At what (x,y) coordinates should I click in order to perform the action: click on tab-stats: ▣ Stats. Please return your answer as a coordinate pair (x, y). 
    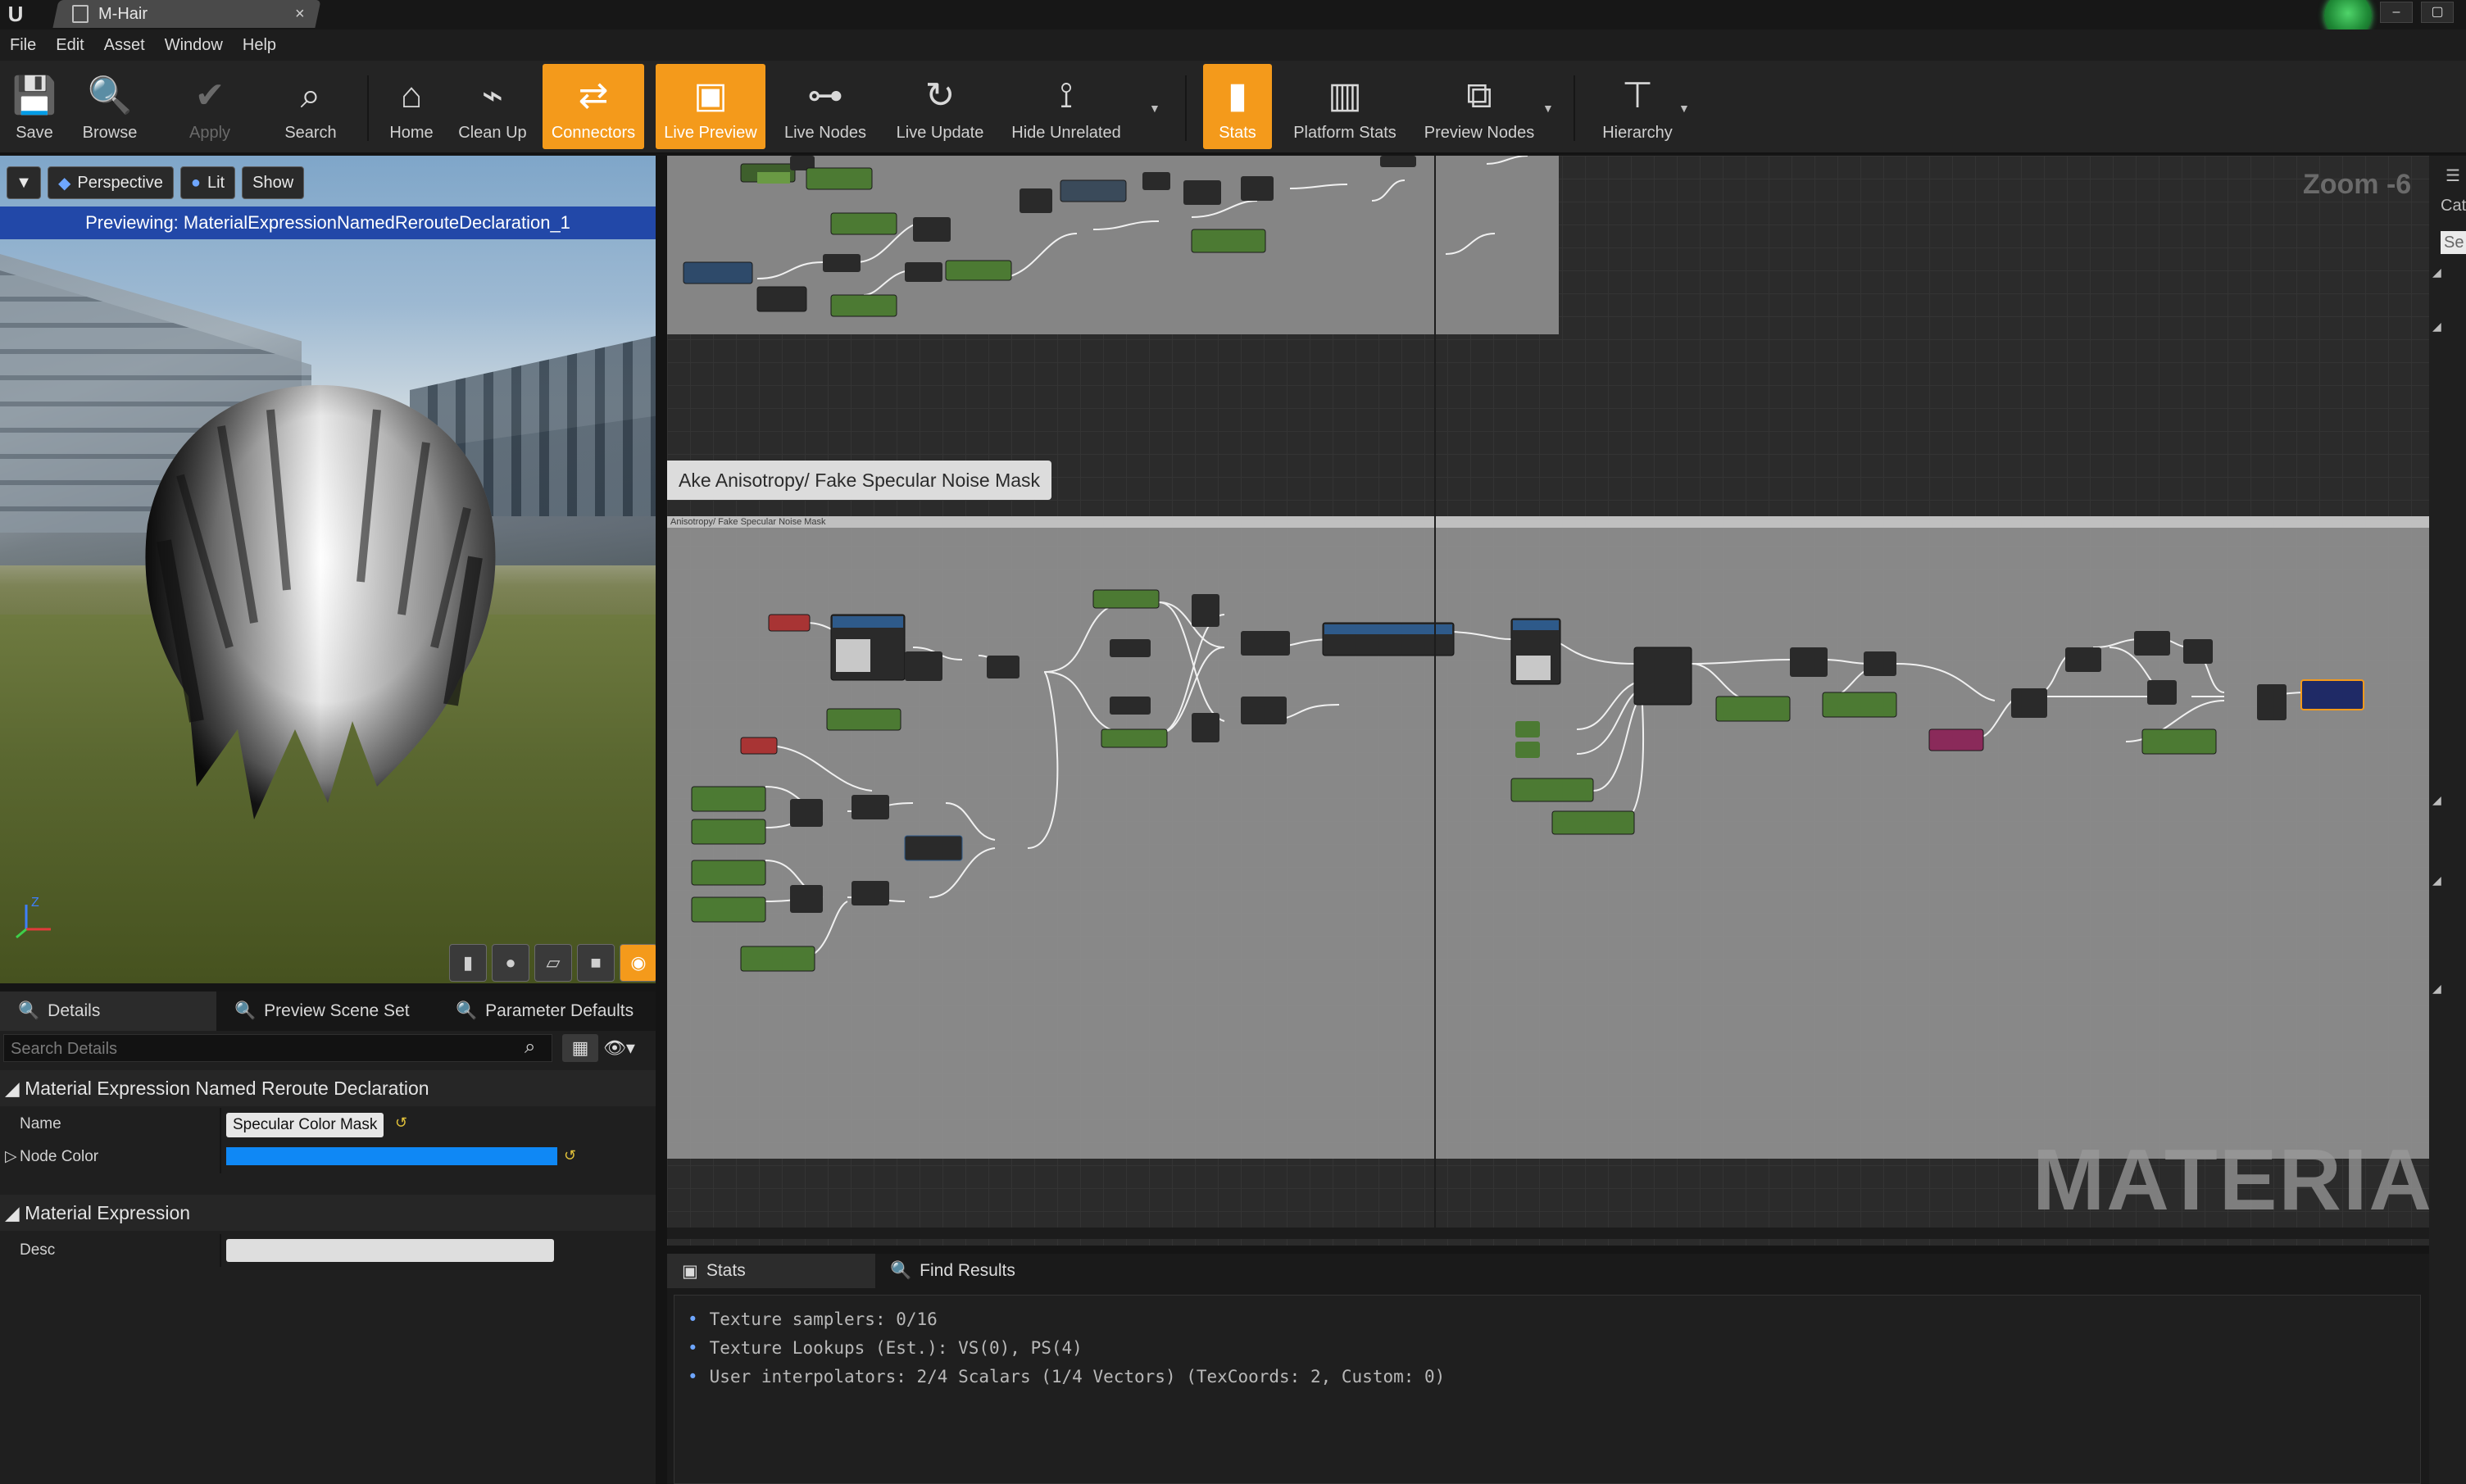
    Looking at the image, I should click on (771, 1271).